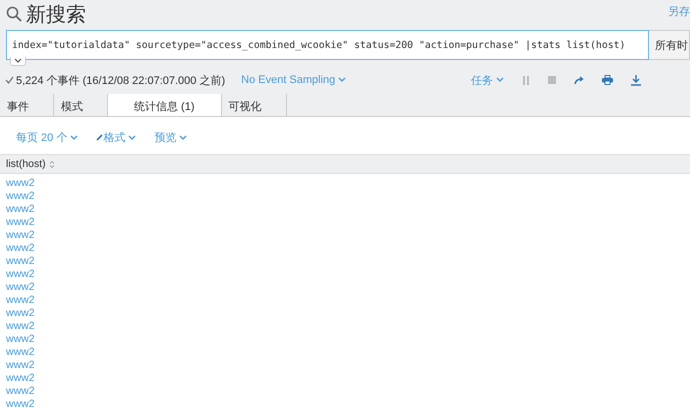 This screenshot has height=410, width=690. Describe the element at coordinates (293, 80) in the screenshot. I see `sampling-dropdown: No Event Sampling` at that location.